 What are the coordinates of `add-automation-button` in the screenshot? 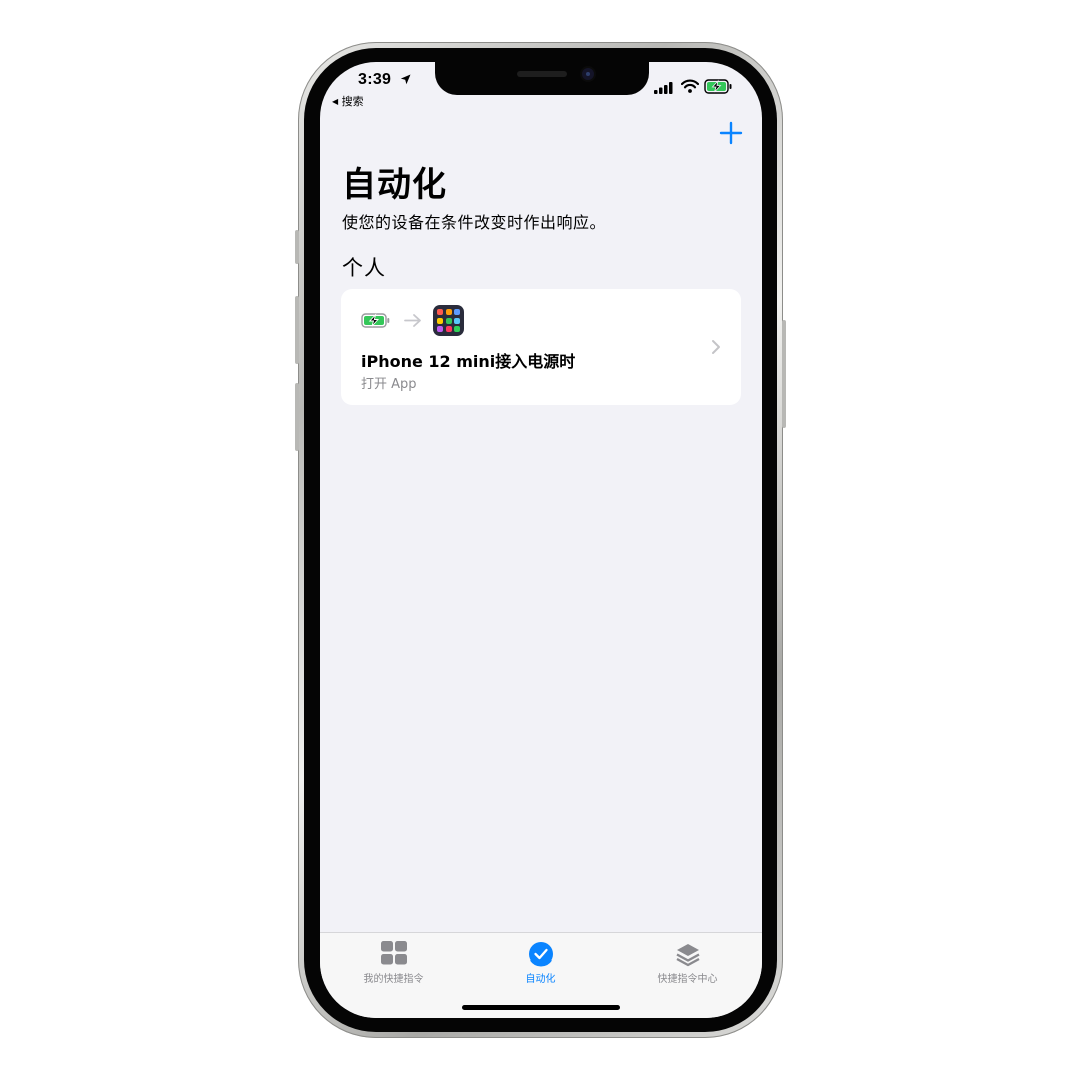 It's located at (731, 133).